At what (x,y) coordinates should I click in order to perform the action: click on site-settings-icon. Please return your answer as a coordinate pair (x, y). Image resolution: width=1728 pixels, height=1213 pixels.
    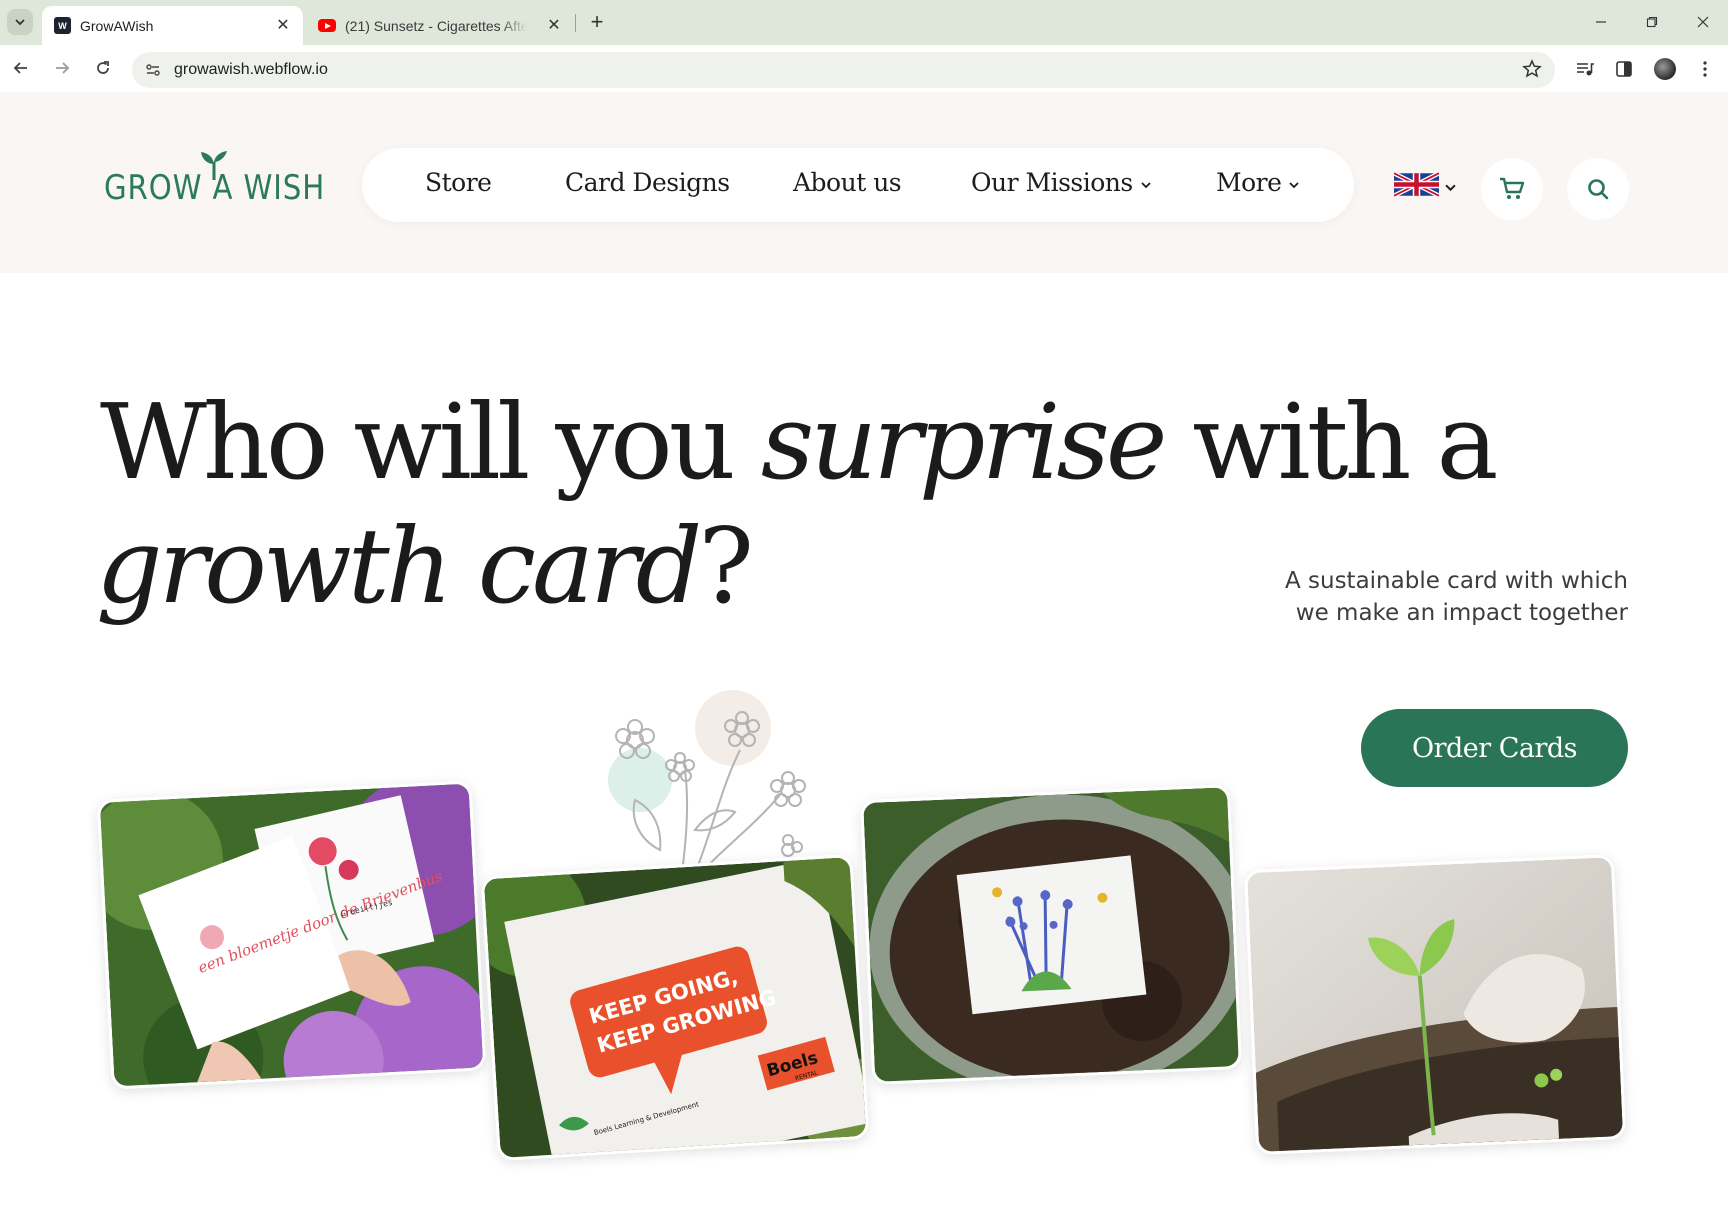
    Looking at the image, I should click on (153, 70).